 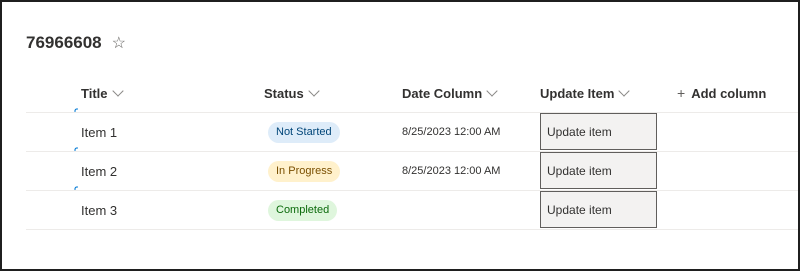 What do you see at coordinates (729, 93) in the screenshot?
I see `add-column-label: Add column` at bounding box center [729, 93].